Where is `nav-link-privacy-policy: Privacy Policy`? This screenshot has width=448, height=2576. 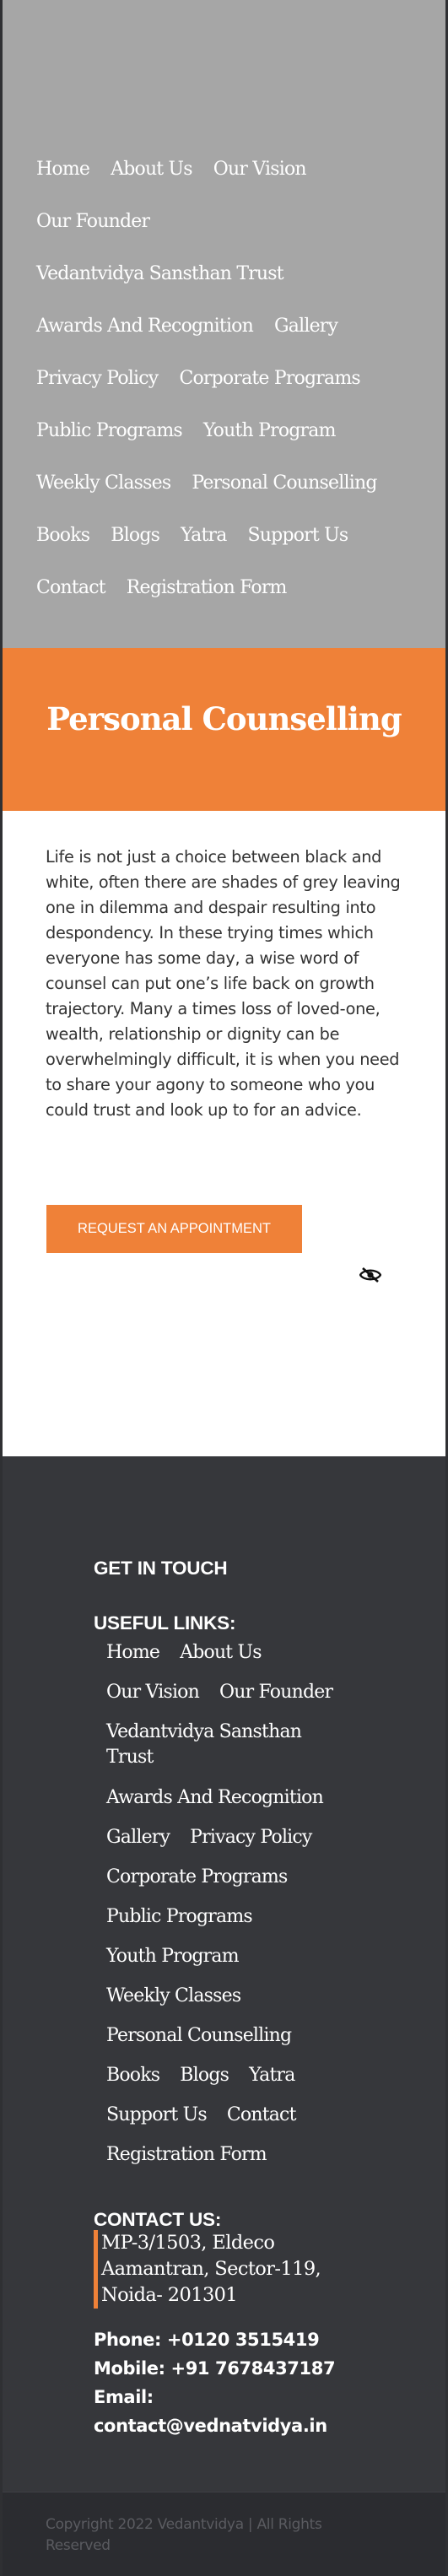
nav-link-privacy-policy: Privacy Policy is located at coordinates (98, 378).